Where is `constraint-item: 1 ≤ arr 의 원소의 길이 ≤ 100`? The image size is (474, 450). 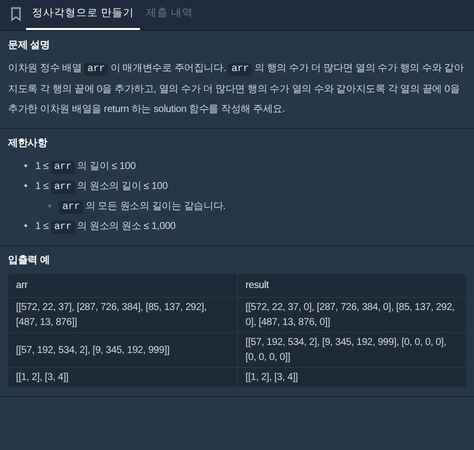 constraint-item: 1 ≤ arr 의 원소의 길이 ≤ 100 is located at coordinates (101, 188).